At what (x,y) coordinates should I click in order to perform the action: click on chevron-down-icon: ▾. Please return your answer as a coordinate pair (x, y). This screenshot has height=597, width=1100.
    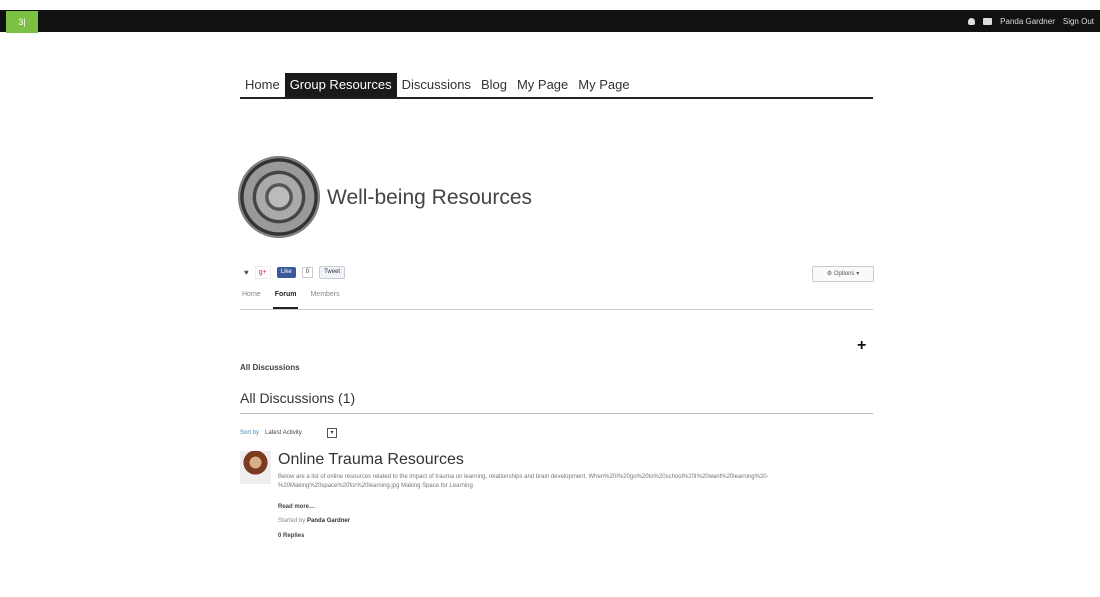
    Looking at the image, I should click on (858, 274).